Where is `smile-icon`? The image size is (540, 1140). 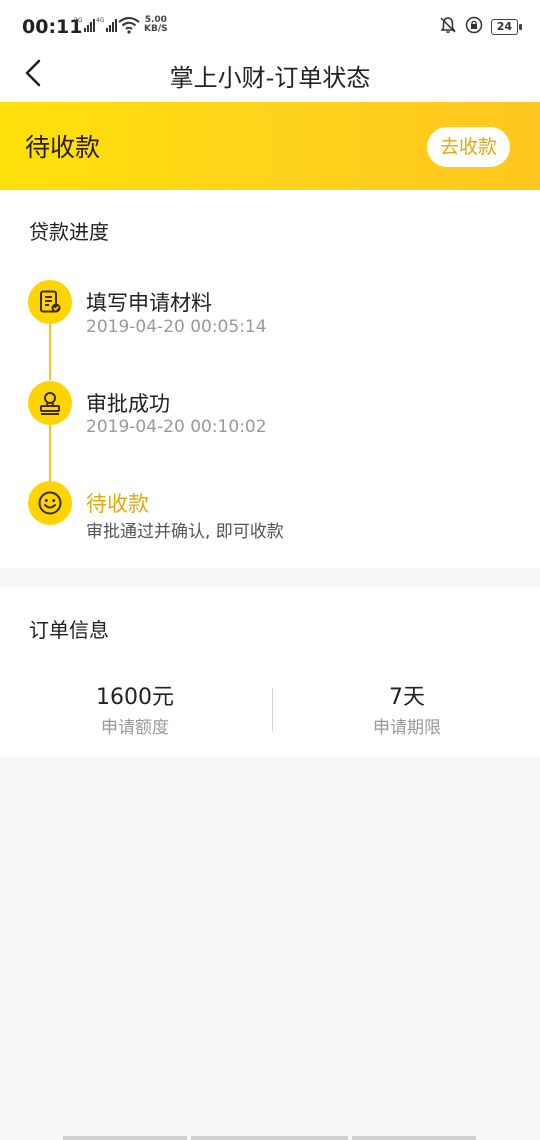 smile-icon is located at coordinates (50, 503).